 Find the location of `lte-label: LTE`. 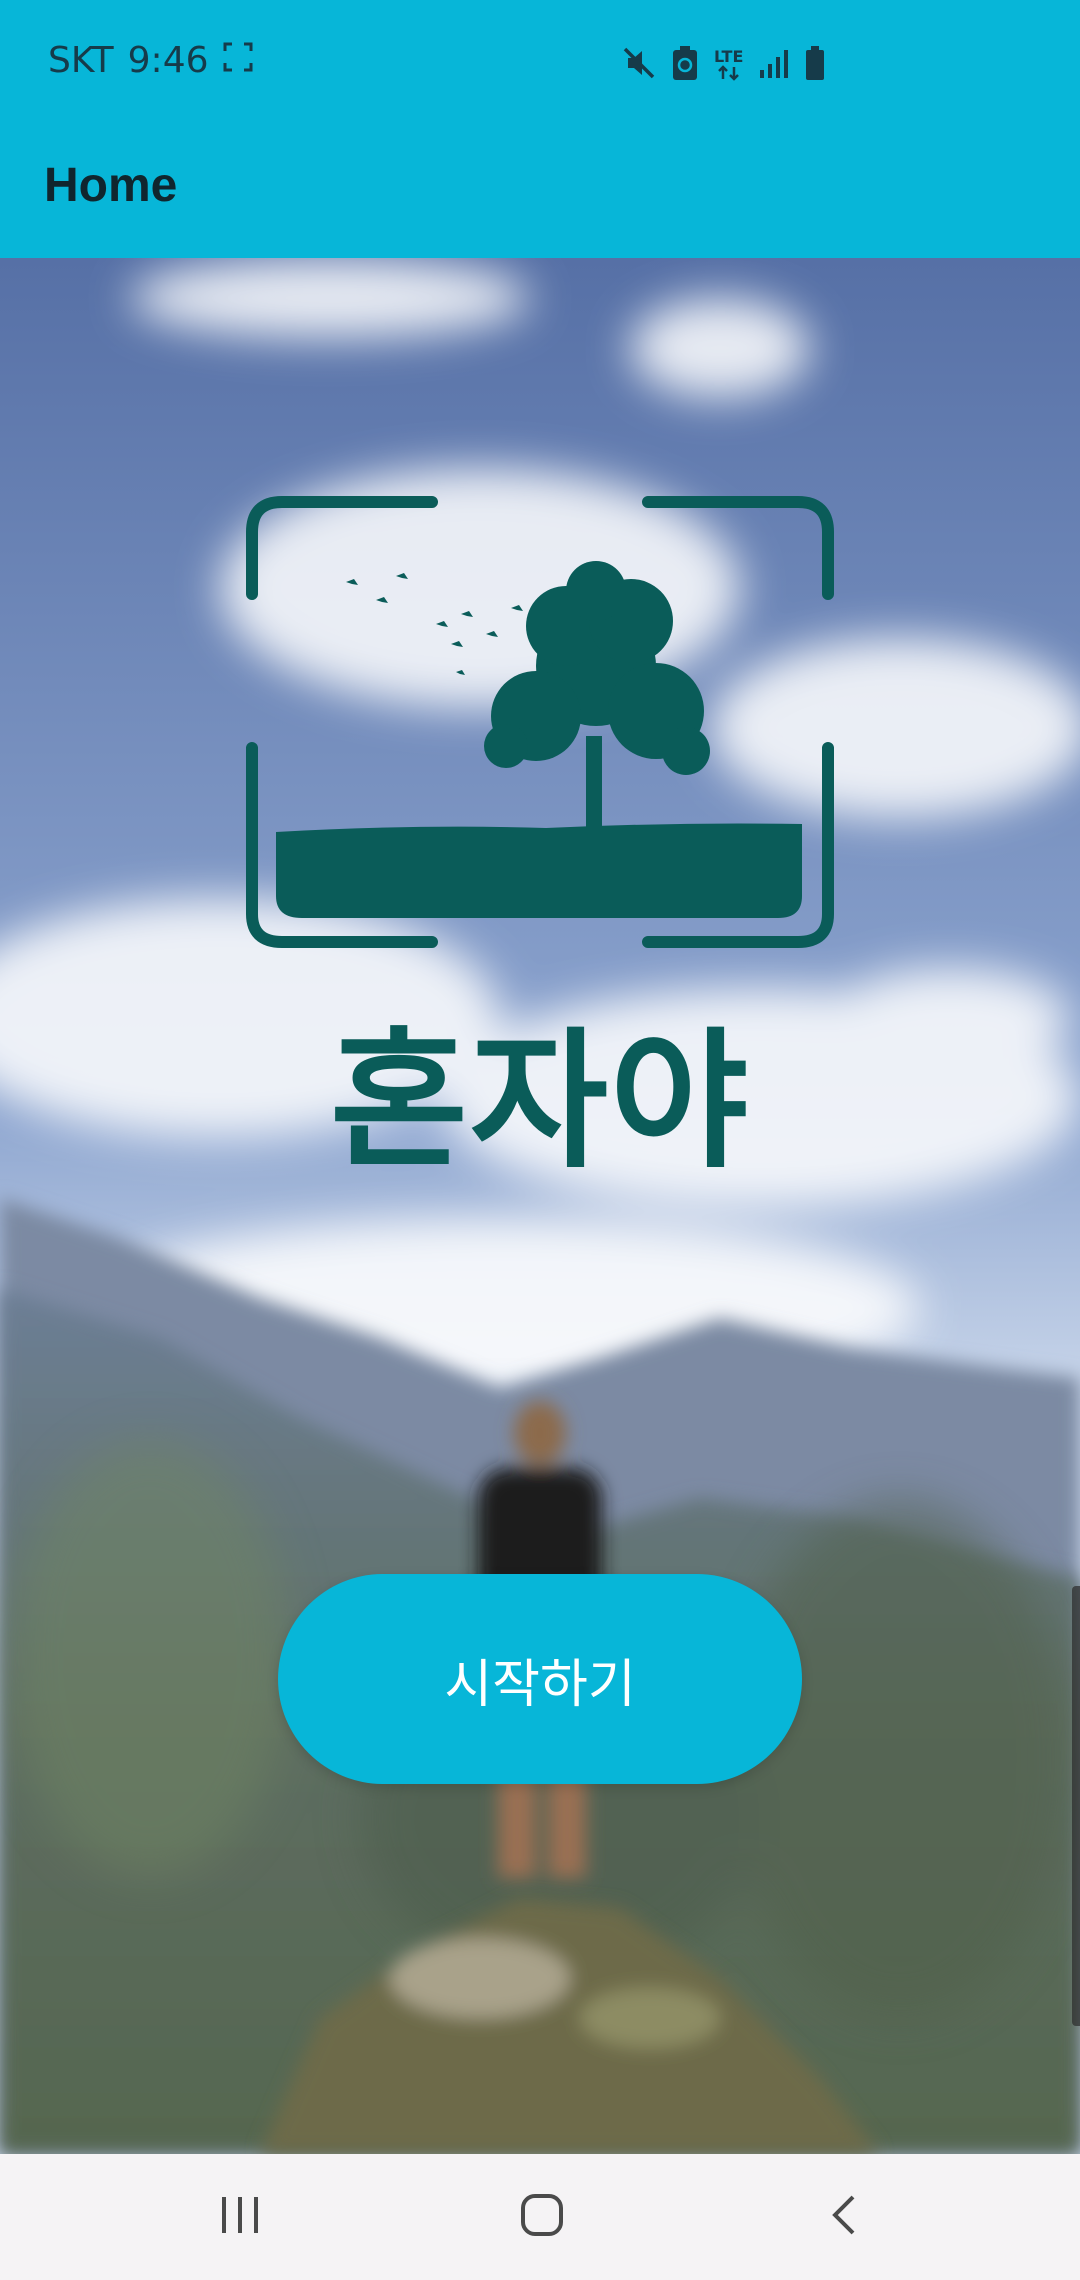

lte-label: LTE is located at coordinates (729, 56).